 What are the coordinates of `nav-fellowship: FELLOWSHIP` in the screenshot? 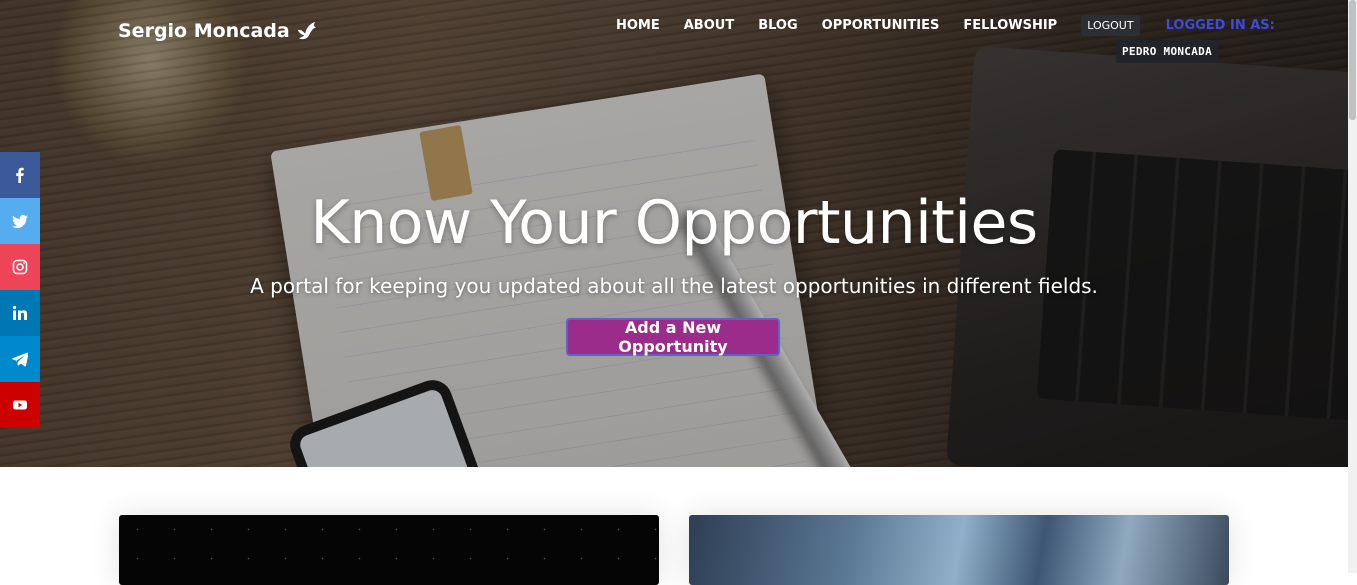 It's located at (1010, 25).